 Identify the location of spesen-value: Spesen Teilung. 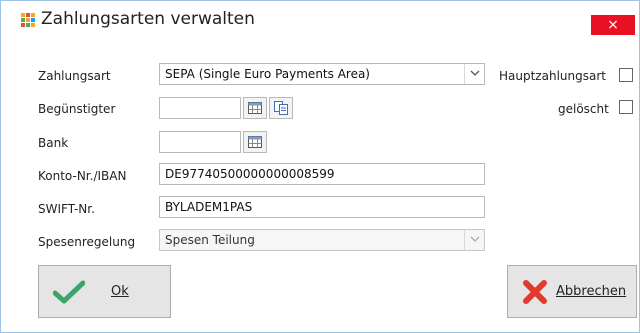
(210, 240).